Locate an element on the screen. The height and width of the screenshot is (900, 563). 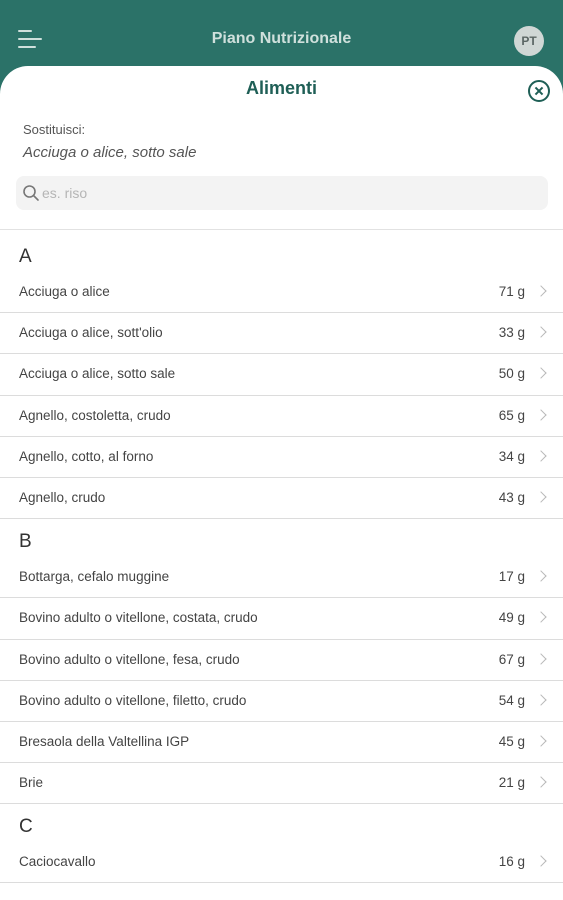
food-quantity: 50 g is located at coordinates (511, 374).